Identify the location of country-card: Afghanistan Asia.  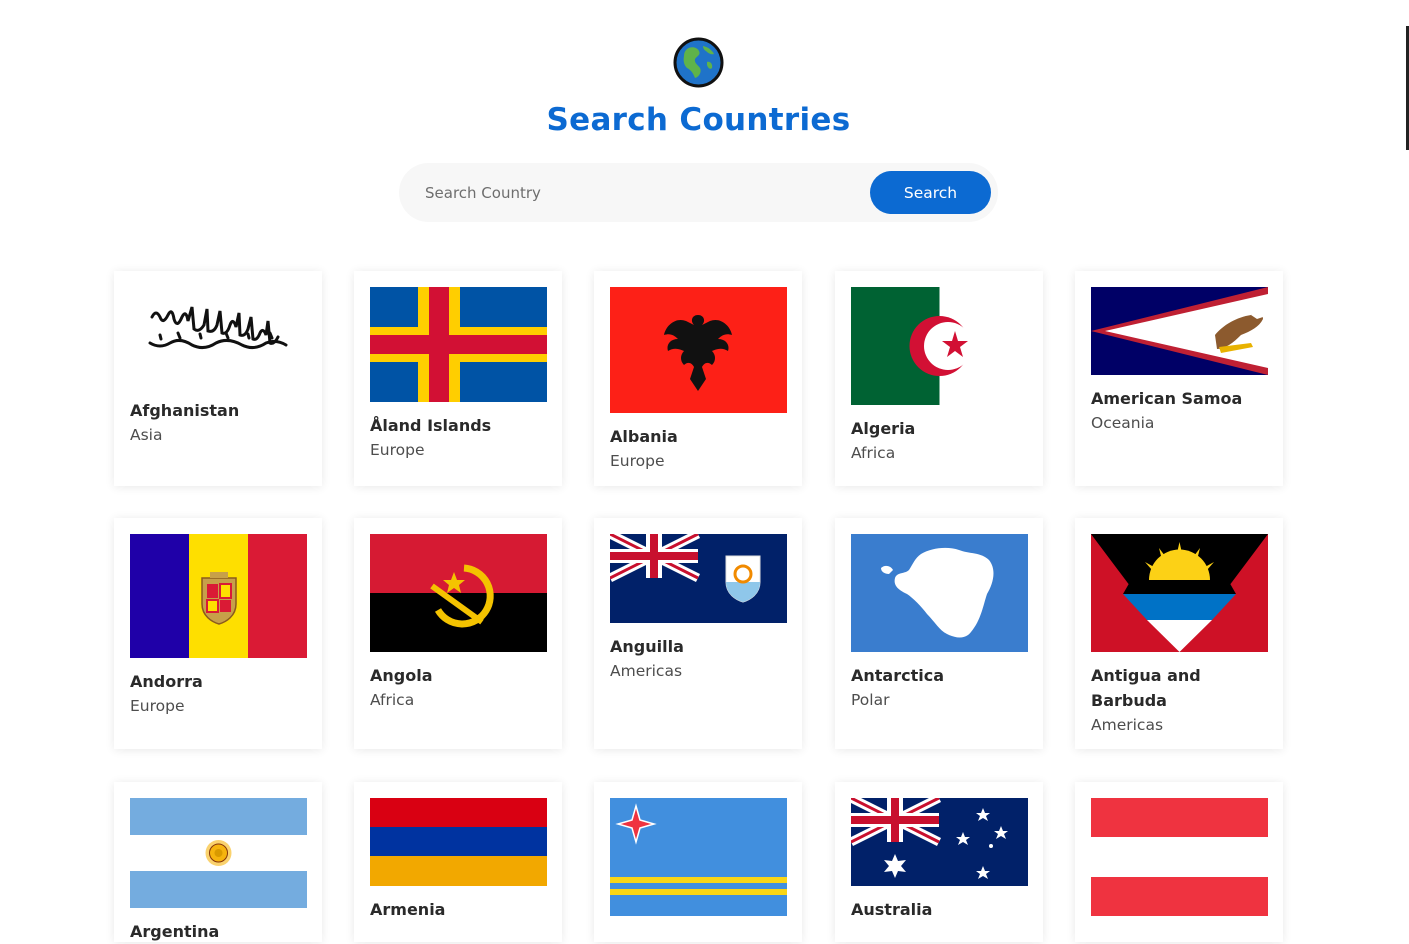
(218, 378).